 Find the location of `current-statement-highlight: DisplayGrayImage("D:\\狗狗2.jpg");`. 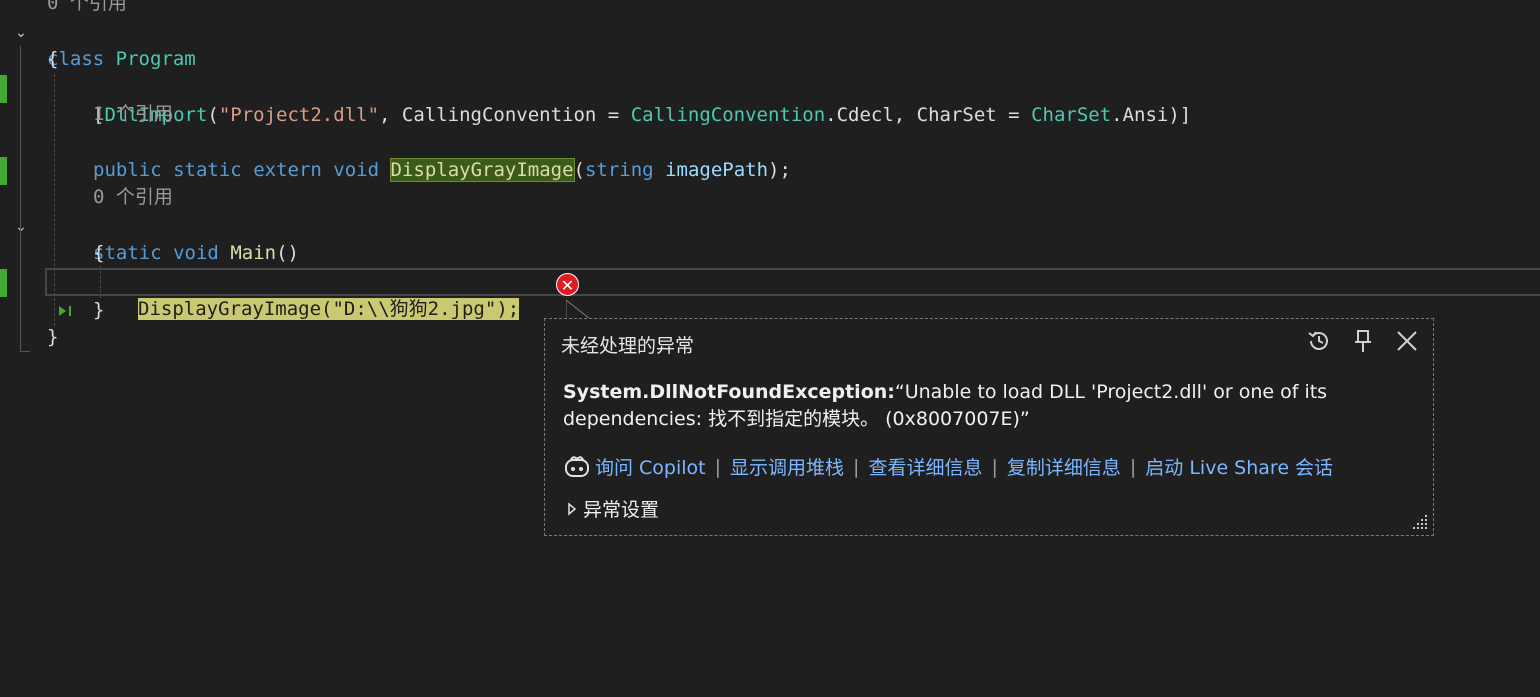

current-statement-highlight: DisplayGrayImage("D:\\狗狗2.jpg"); is located at coordinates (329, 309).